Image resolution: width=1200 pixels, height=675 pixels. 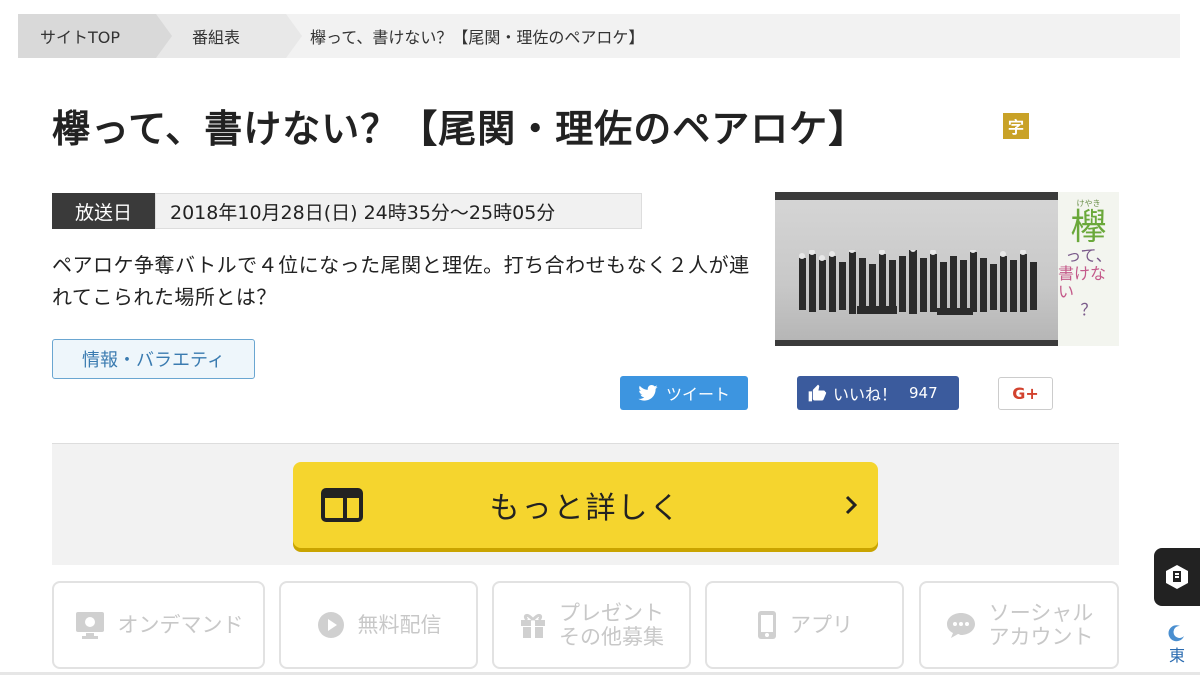 I want to click on tile-app: アプリ, so click(x=804, y=625).